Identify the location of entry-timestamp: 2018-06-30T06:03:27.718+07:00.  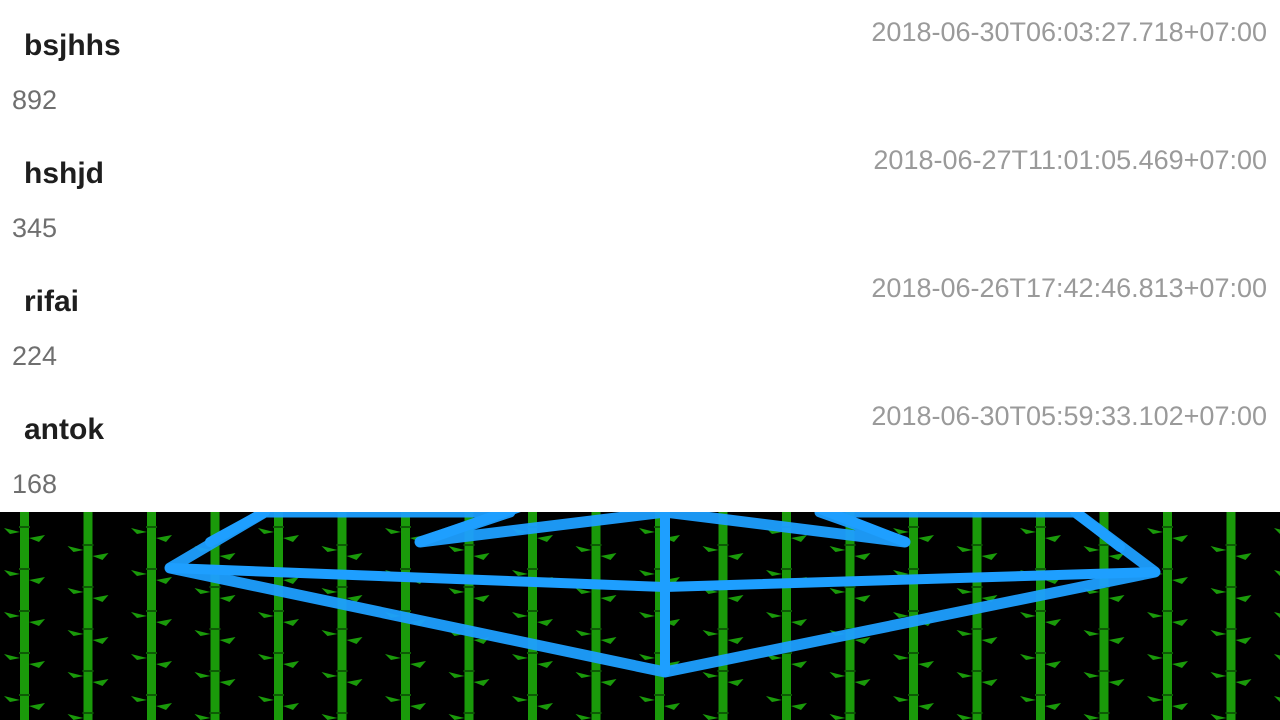
(1069, 32).